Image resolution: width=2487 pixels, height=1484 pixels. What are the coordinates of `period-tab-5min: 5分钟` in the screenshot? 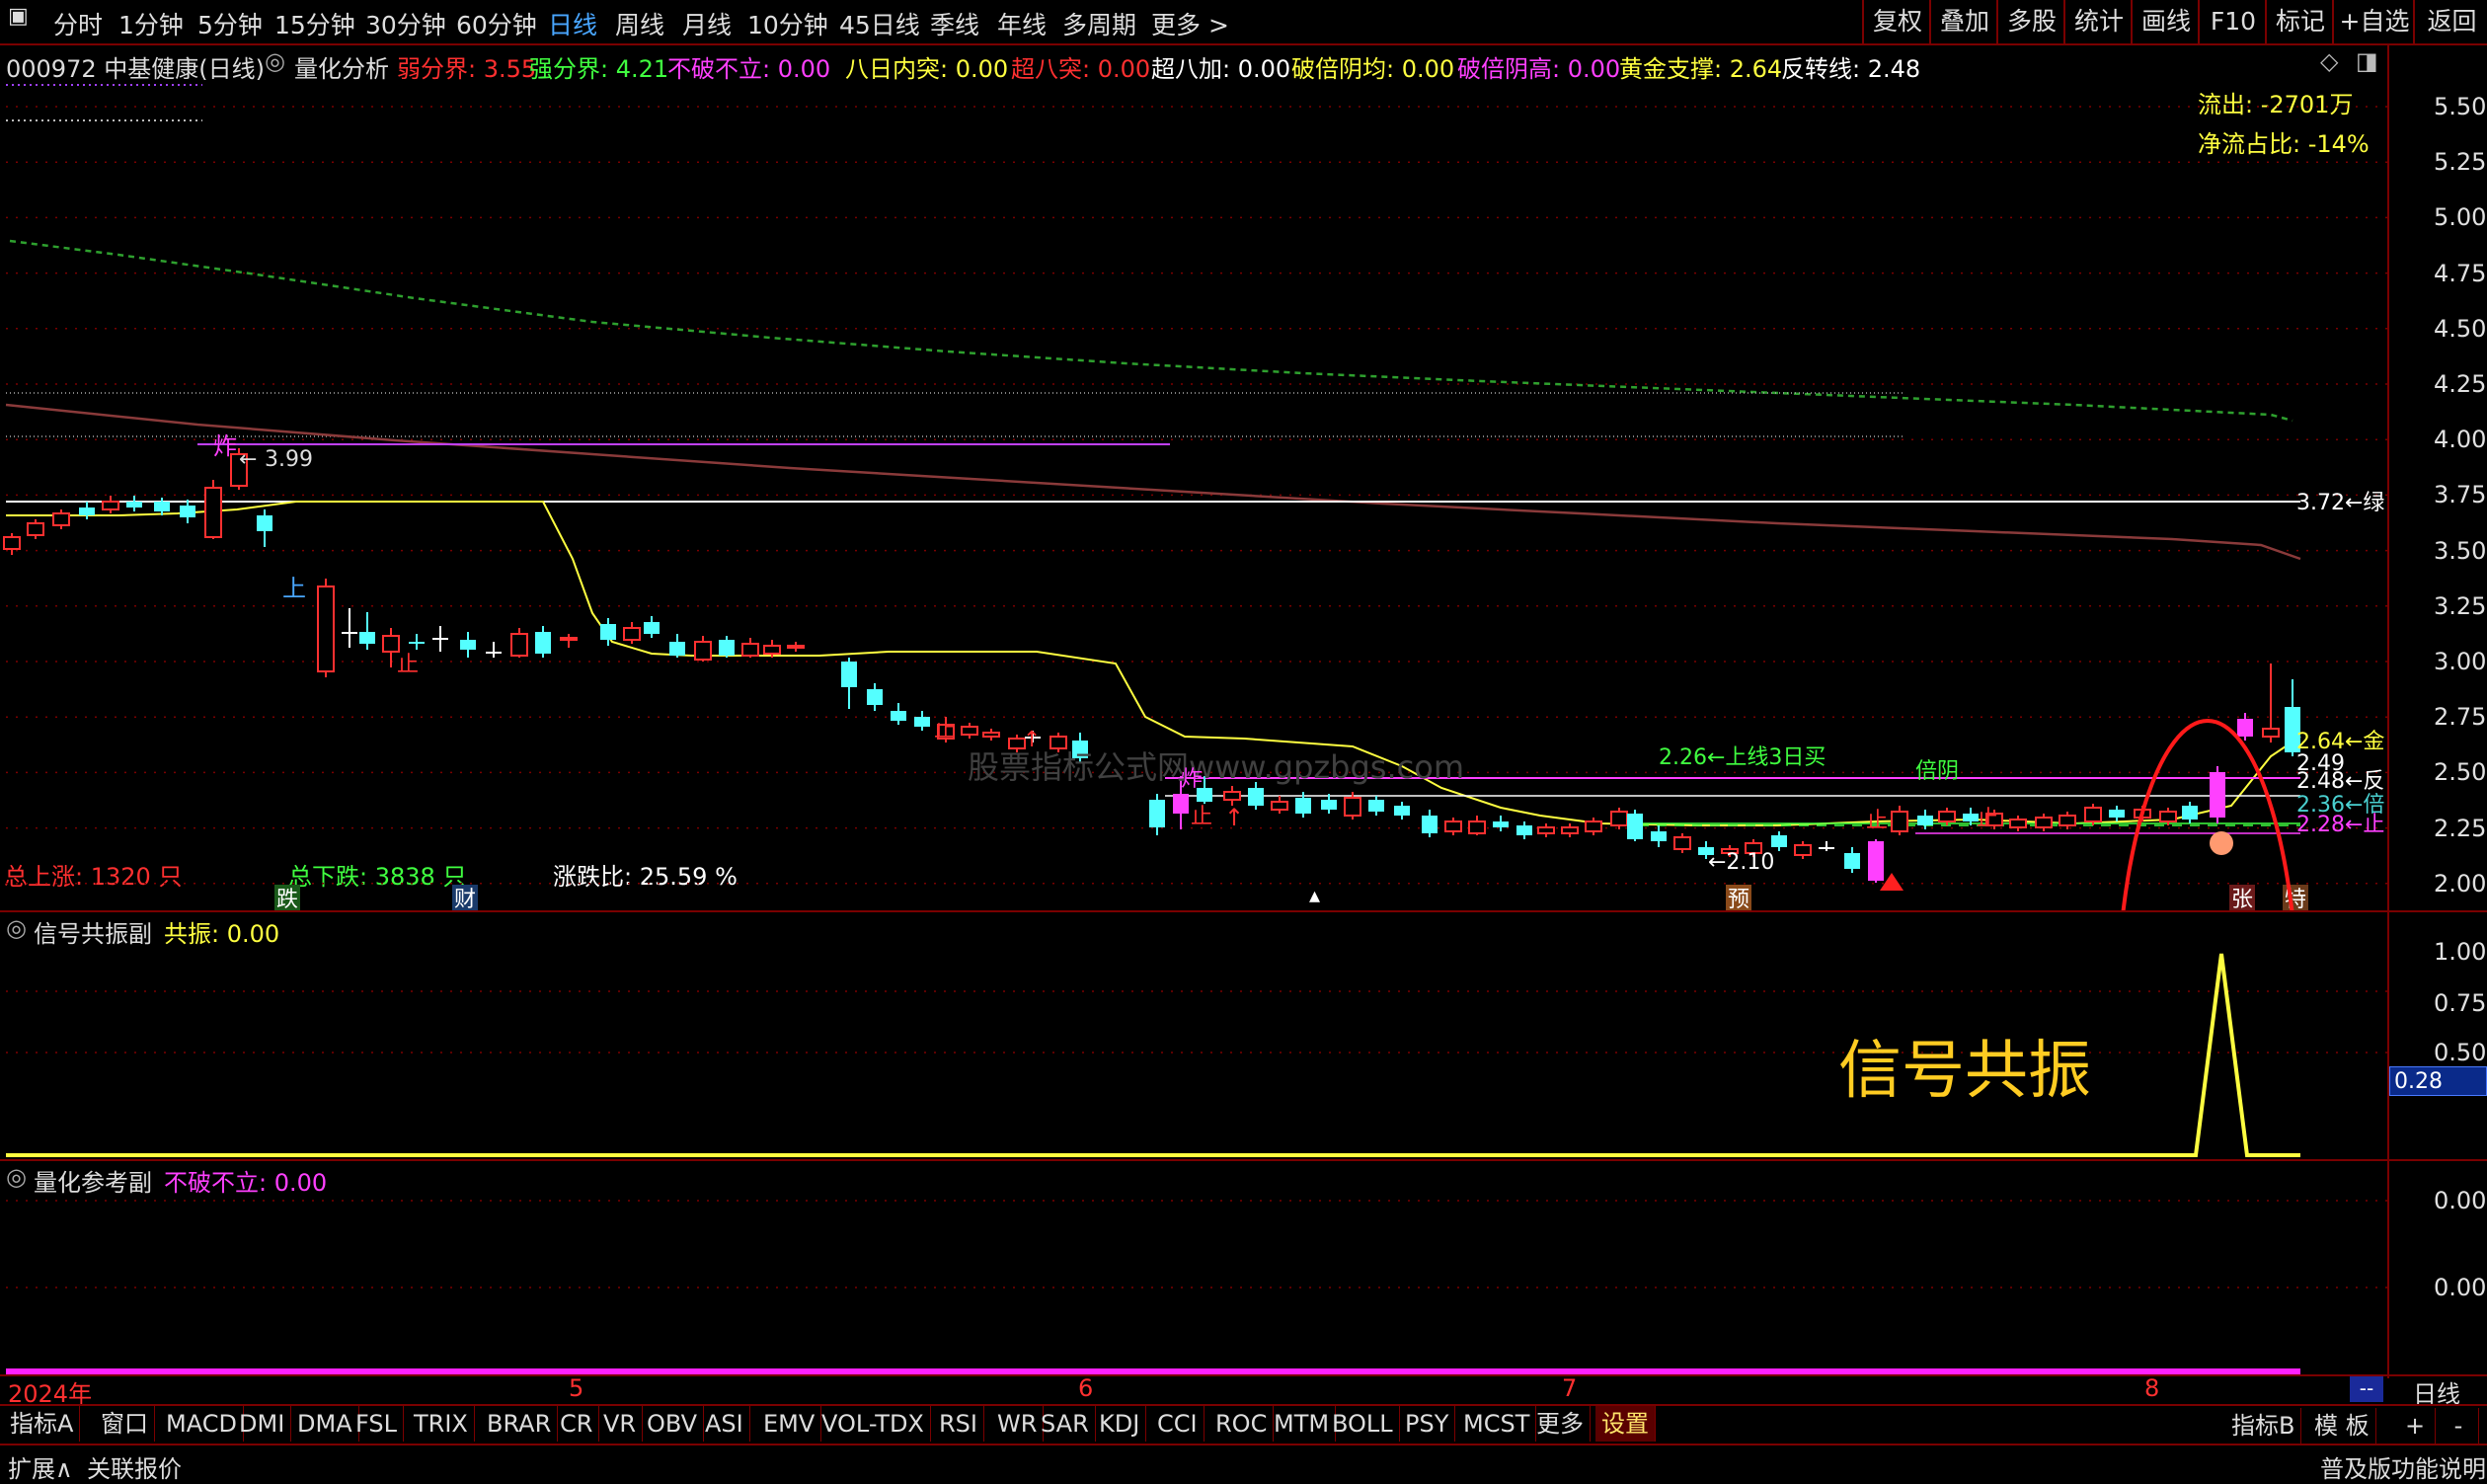 It's located at (230, 24).